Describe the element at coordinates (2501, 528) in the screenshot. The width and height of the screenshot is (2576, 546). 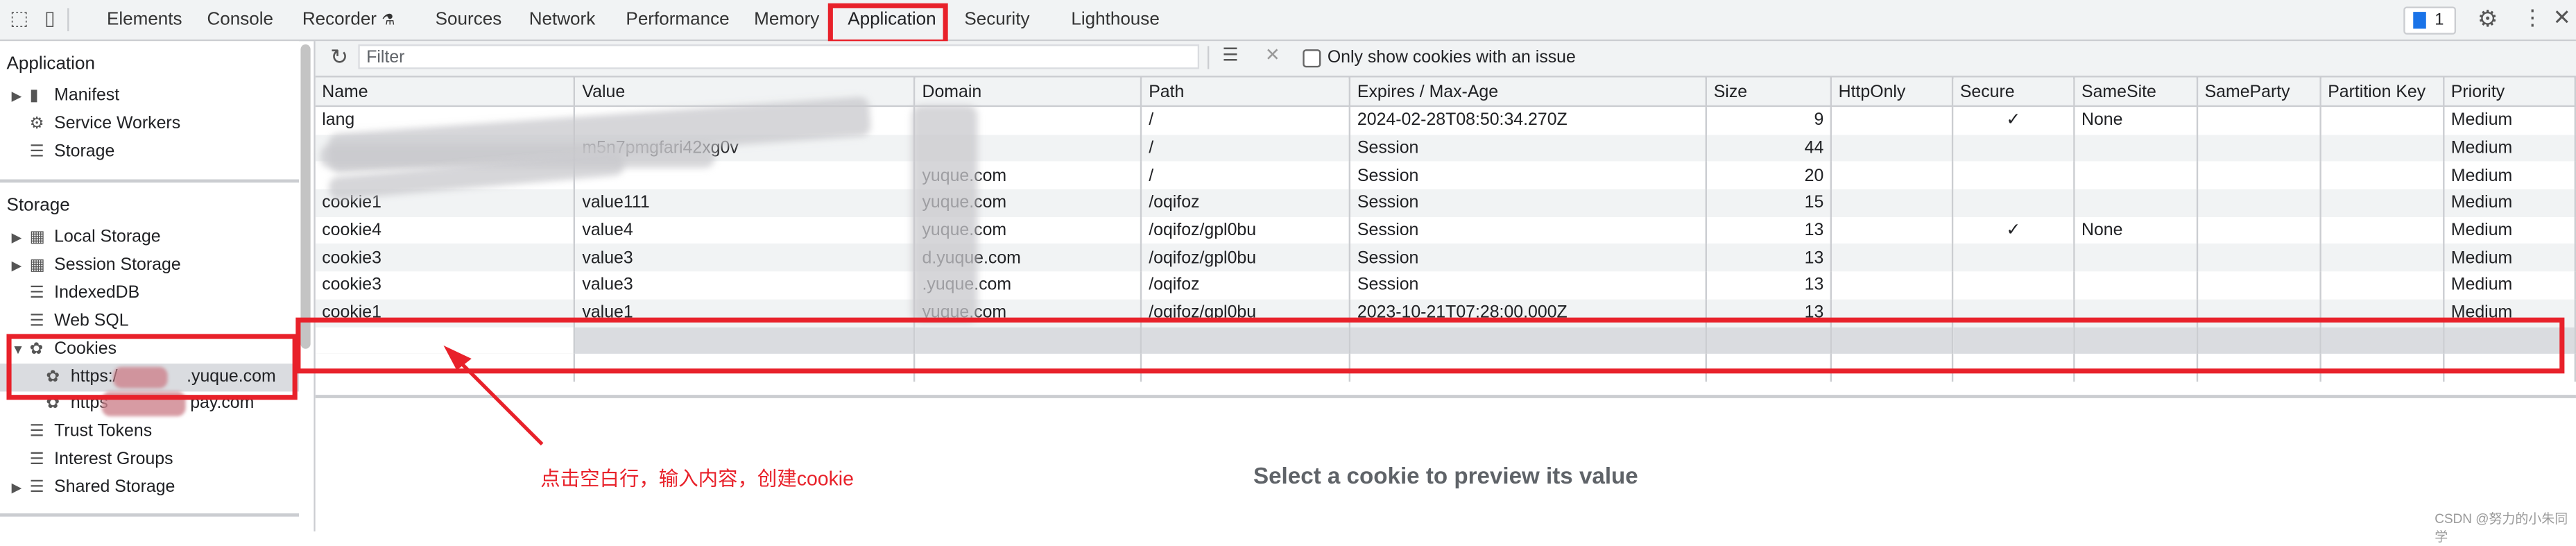
I see `watermark: CSDN @努力的小朱同学` at that location.